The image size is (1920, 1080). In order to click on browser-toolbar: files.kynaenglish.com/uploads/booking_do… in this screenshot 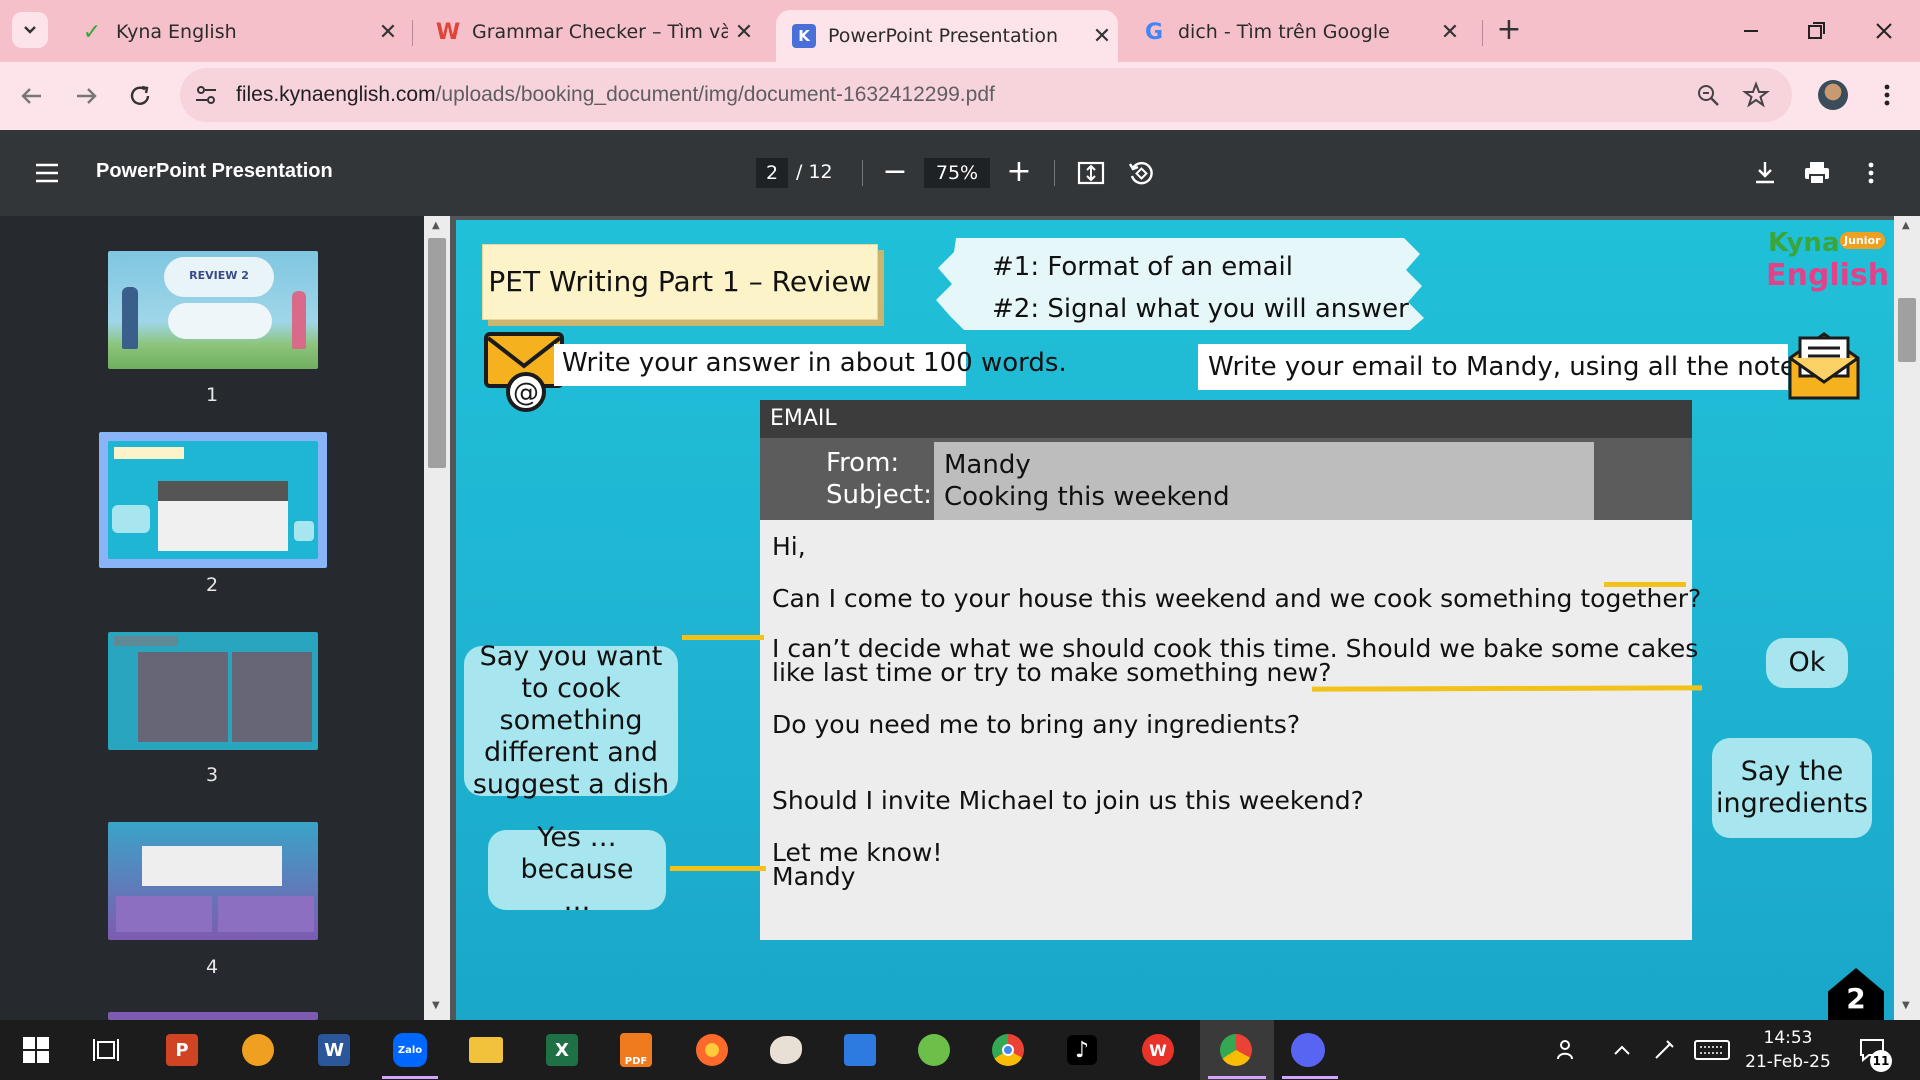, I will do `click(960, 96)`.